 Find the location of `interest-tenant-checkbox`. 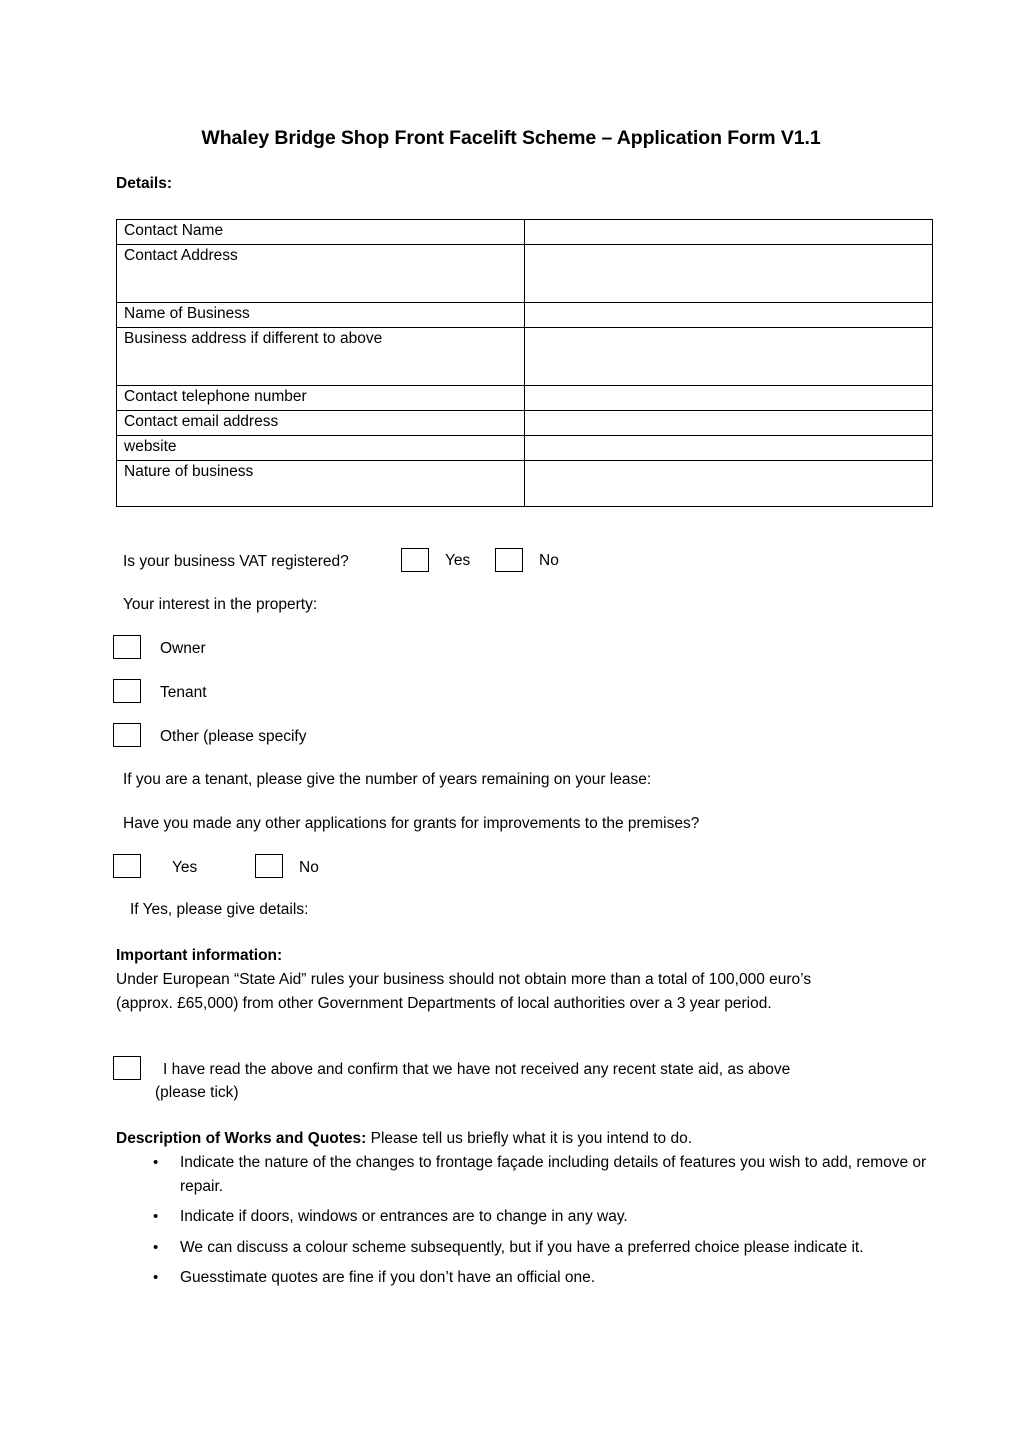

interest-tenant-checkbox is located at coordinates (127, 691).